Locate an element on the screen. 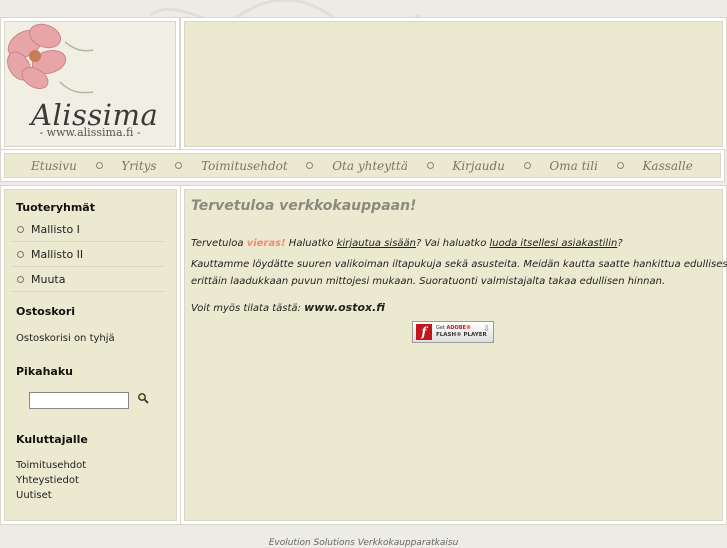 The height and width of the screenshot is (548, 727). flash-logo-icon: f is located at coordinates (424, 332).